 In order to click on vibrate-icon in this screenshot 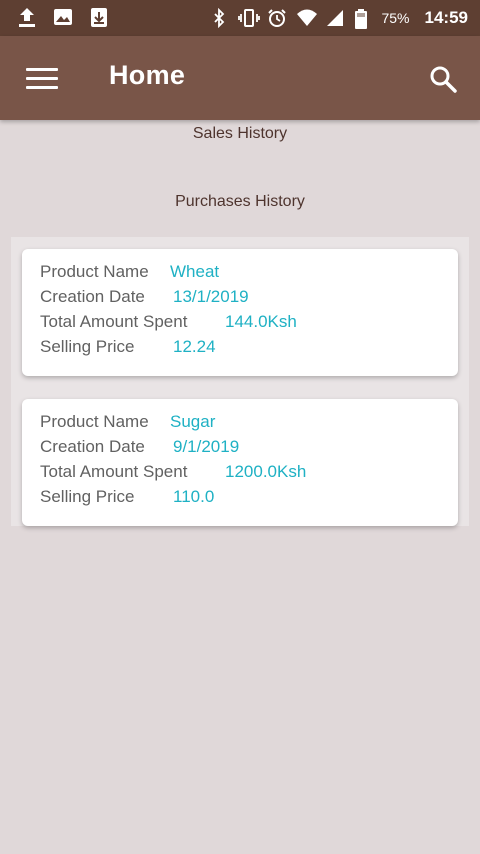, I will do `click(249, 18)`.